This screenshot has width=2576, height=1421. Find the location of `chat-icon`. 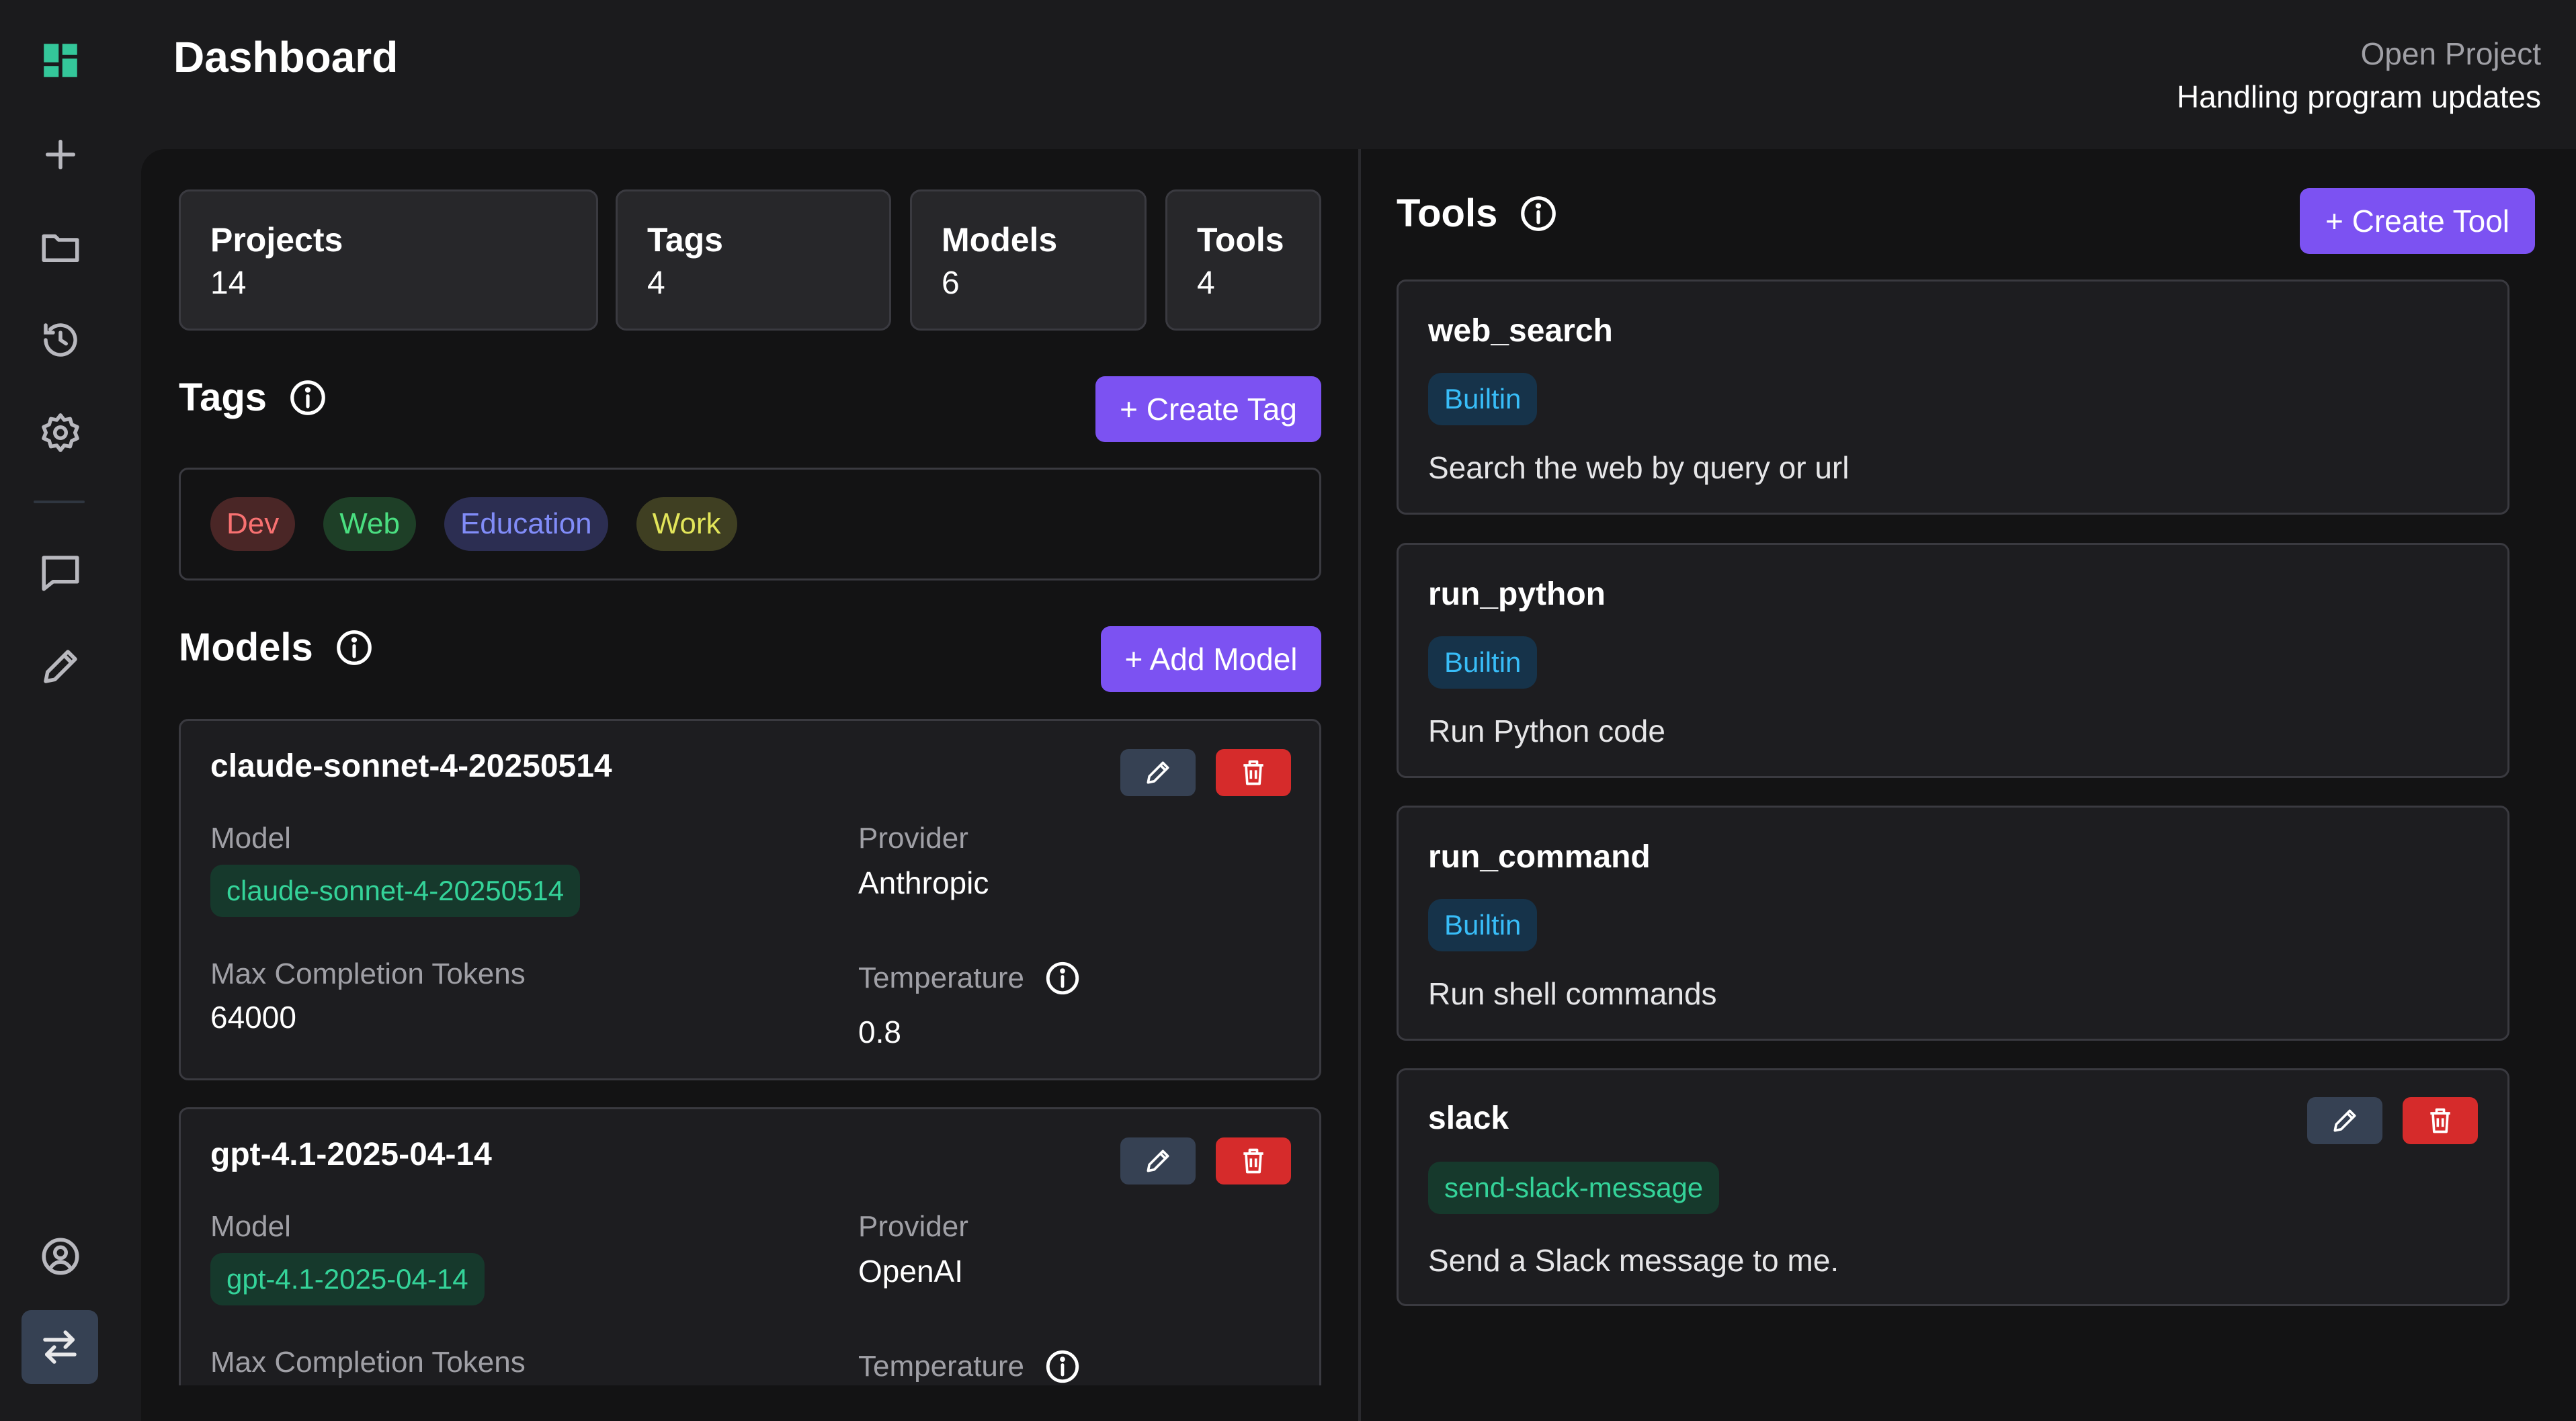

chat-icon is located at coordinates (60, 572).